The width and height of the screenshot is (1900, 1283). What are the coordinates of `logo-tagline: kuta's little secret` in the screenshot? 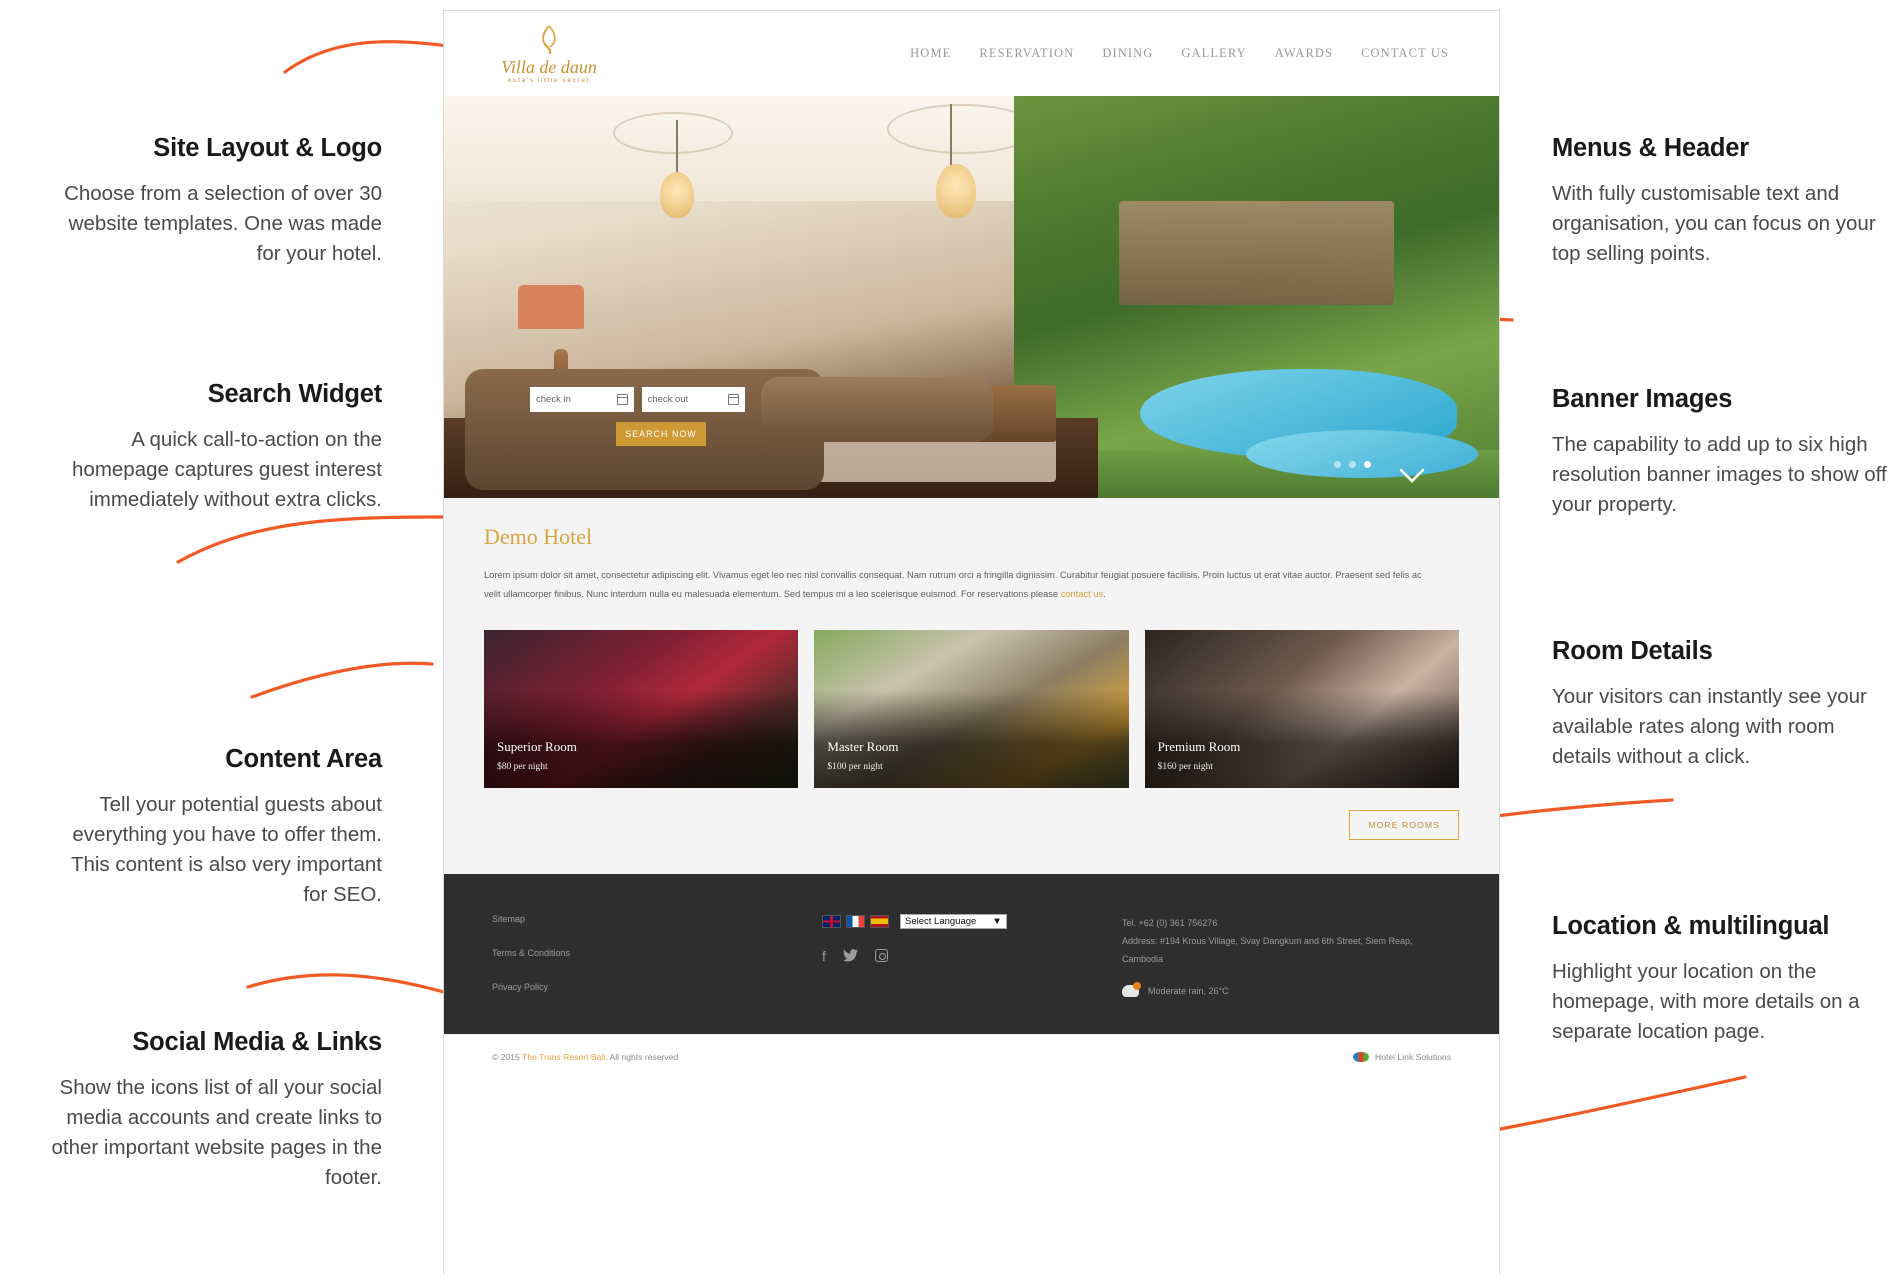 It's located at (549, 80).